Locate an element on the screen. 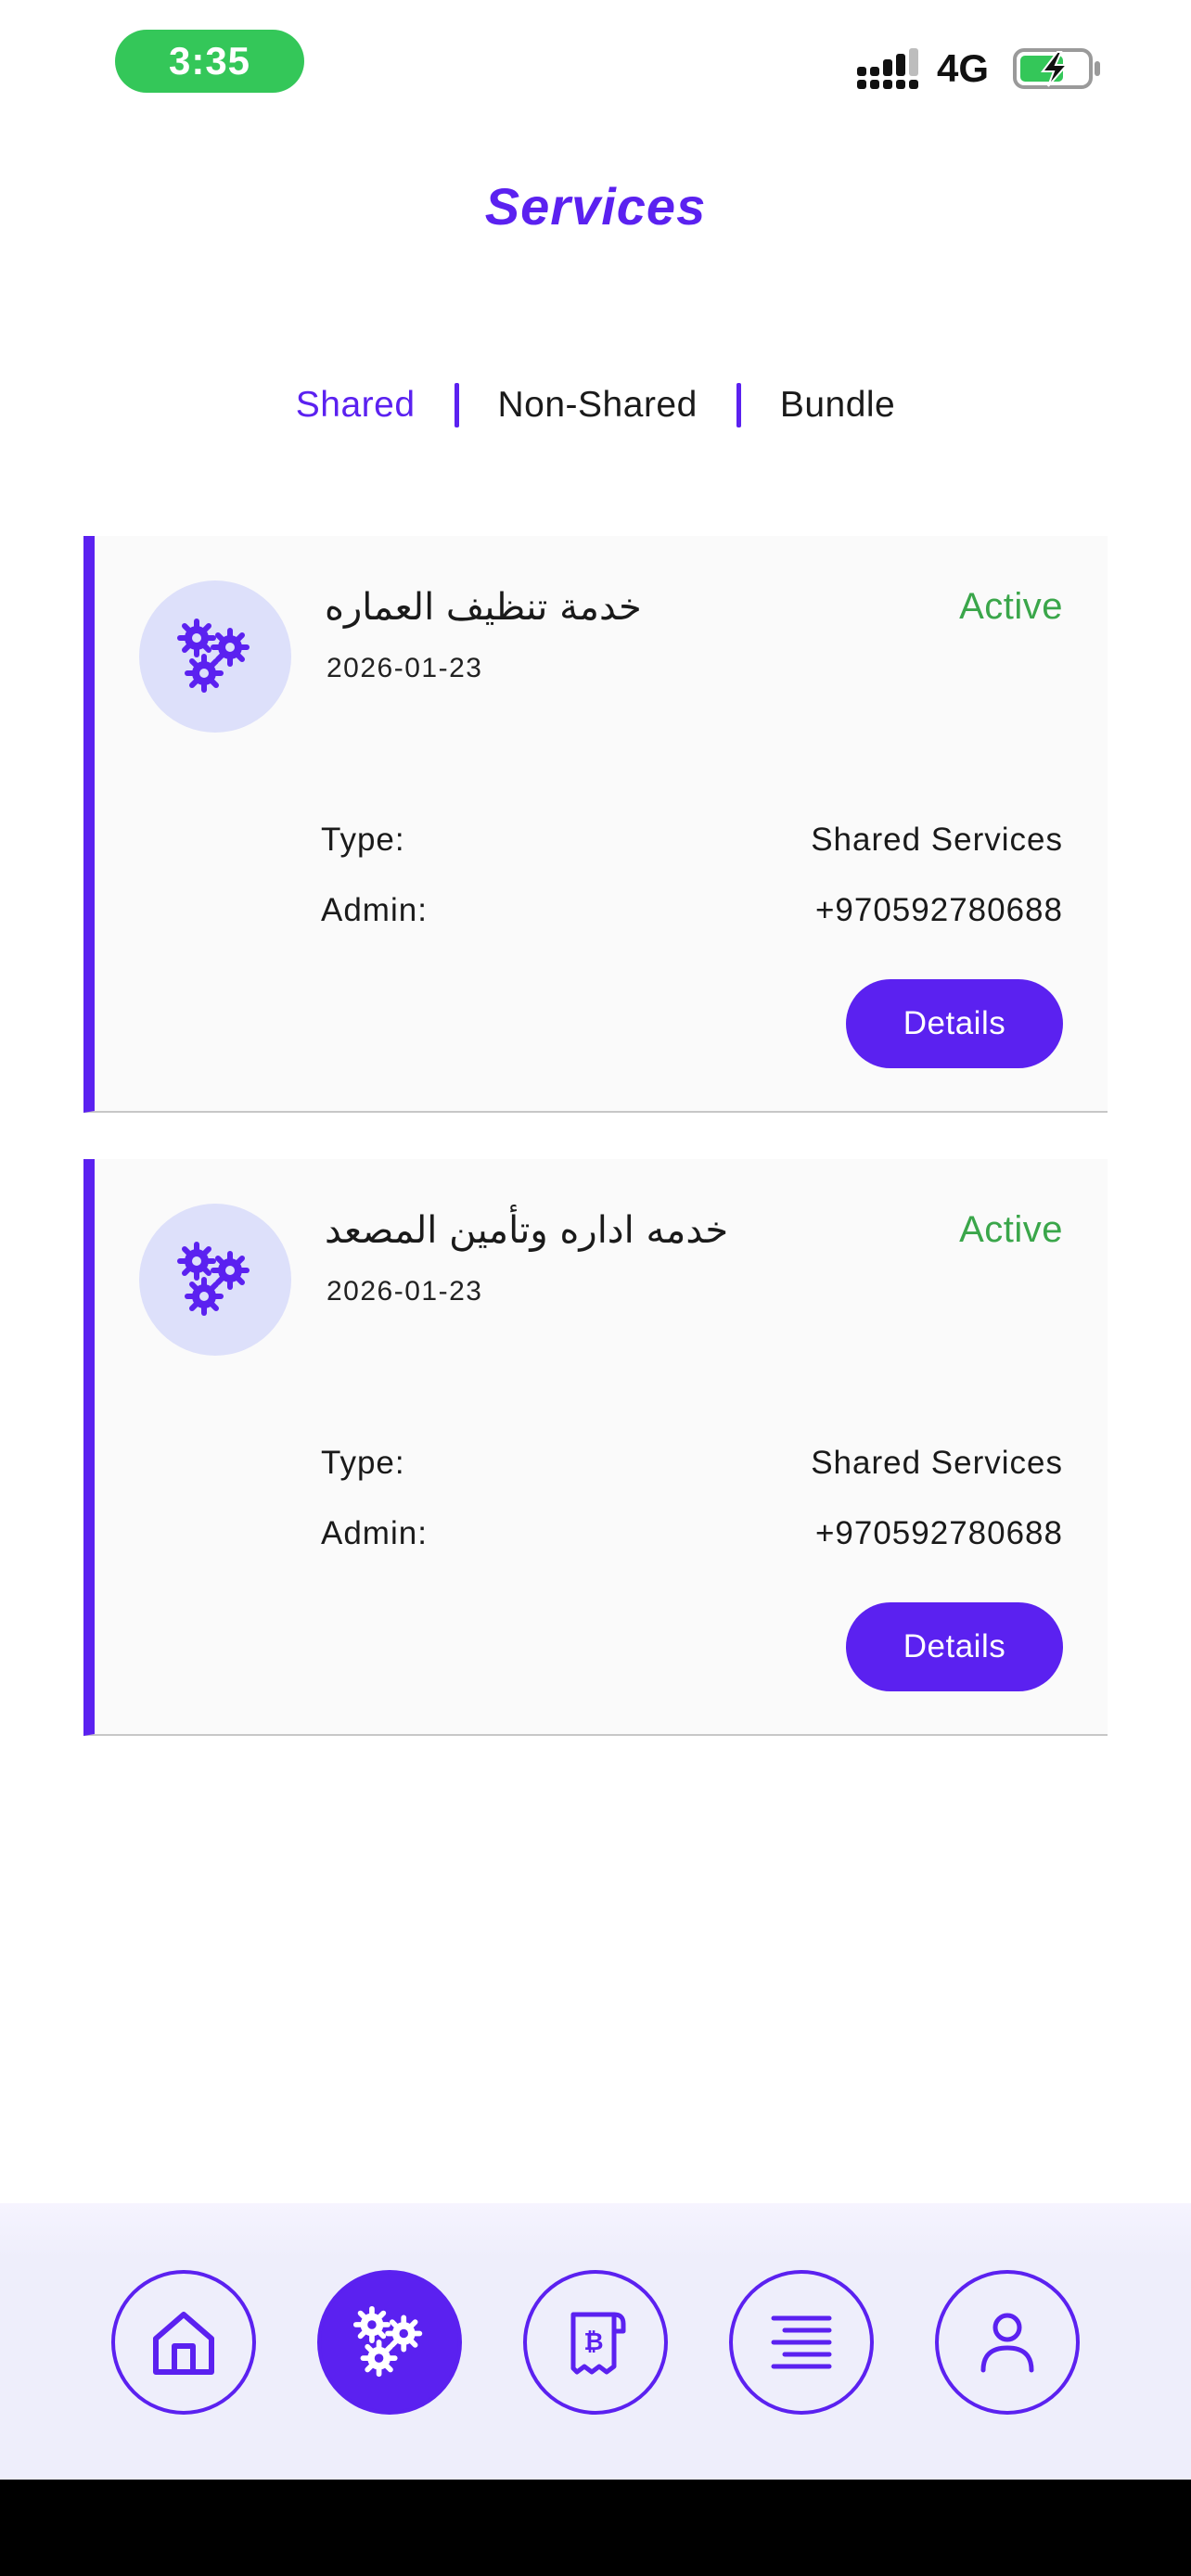 The width and height of the screenshot is (1191, 2576). user-icon is located at coordinates (1007, 2343).